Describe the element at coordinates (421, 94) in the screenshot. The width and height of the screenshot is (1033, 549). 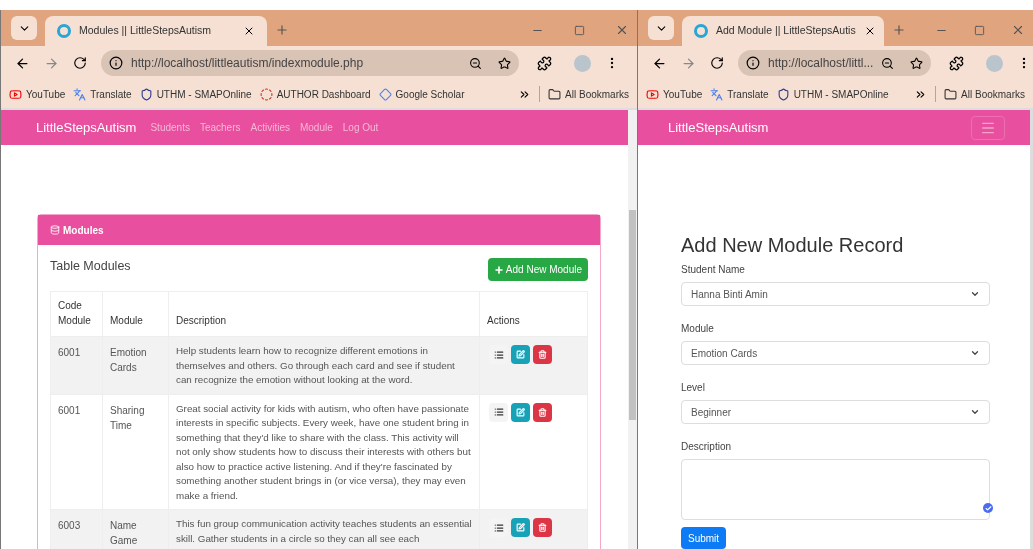
I see `bookmark-link: Google Scholar` at that location.